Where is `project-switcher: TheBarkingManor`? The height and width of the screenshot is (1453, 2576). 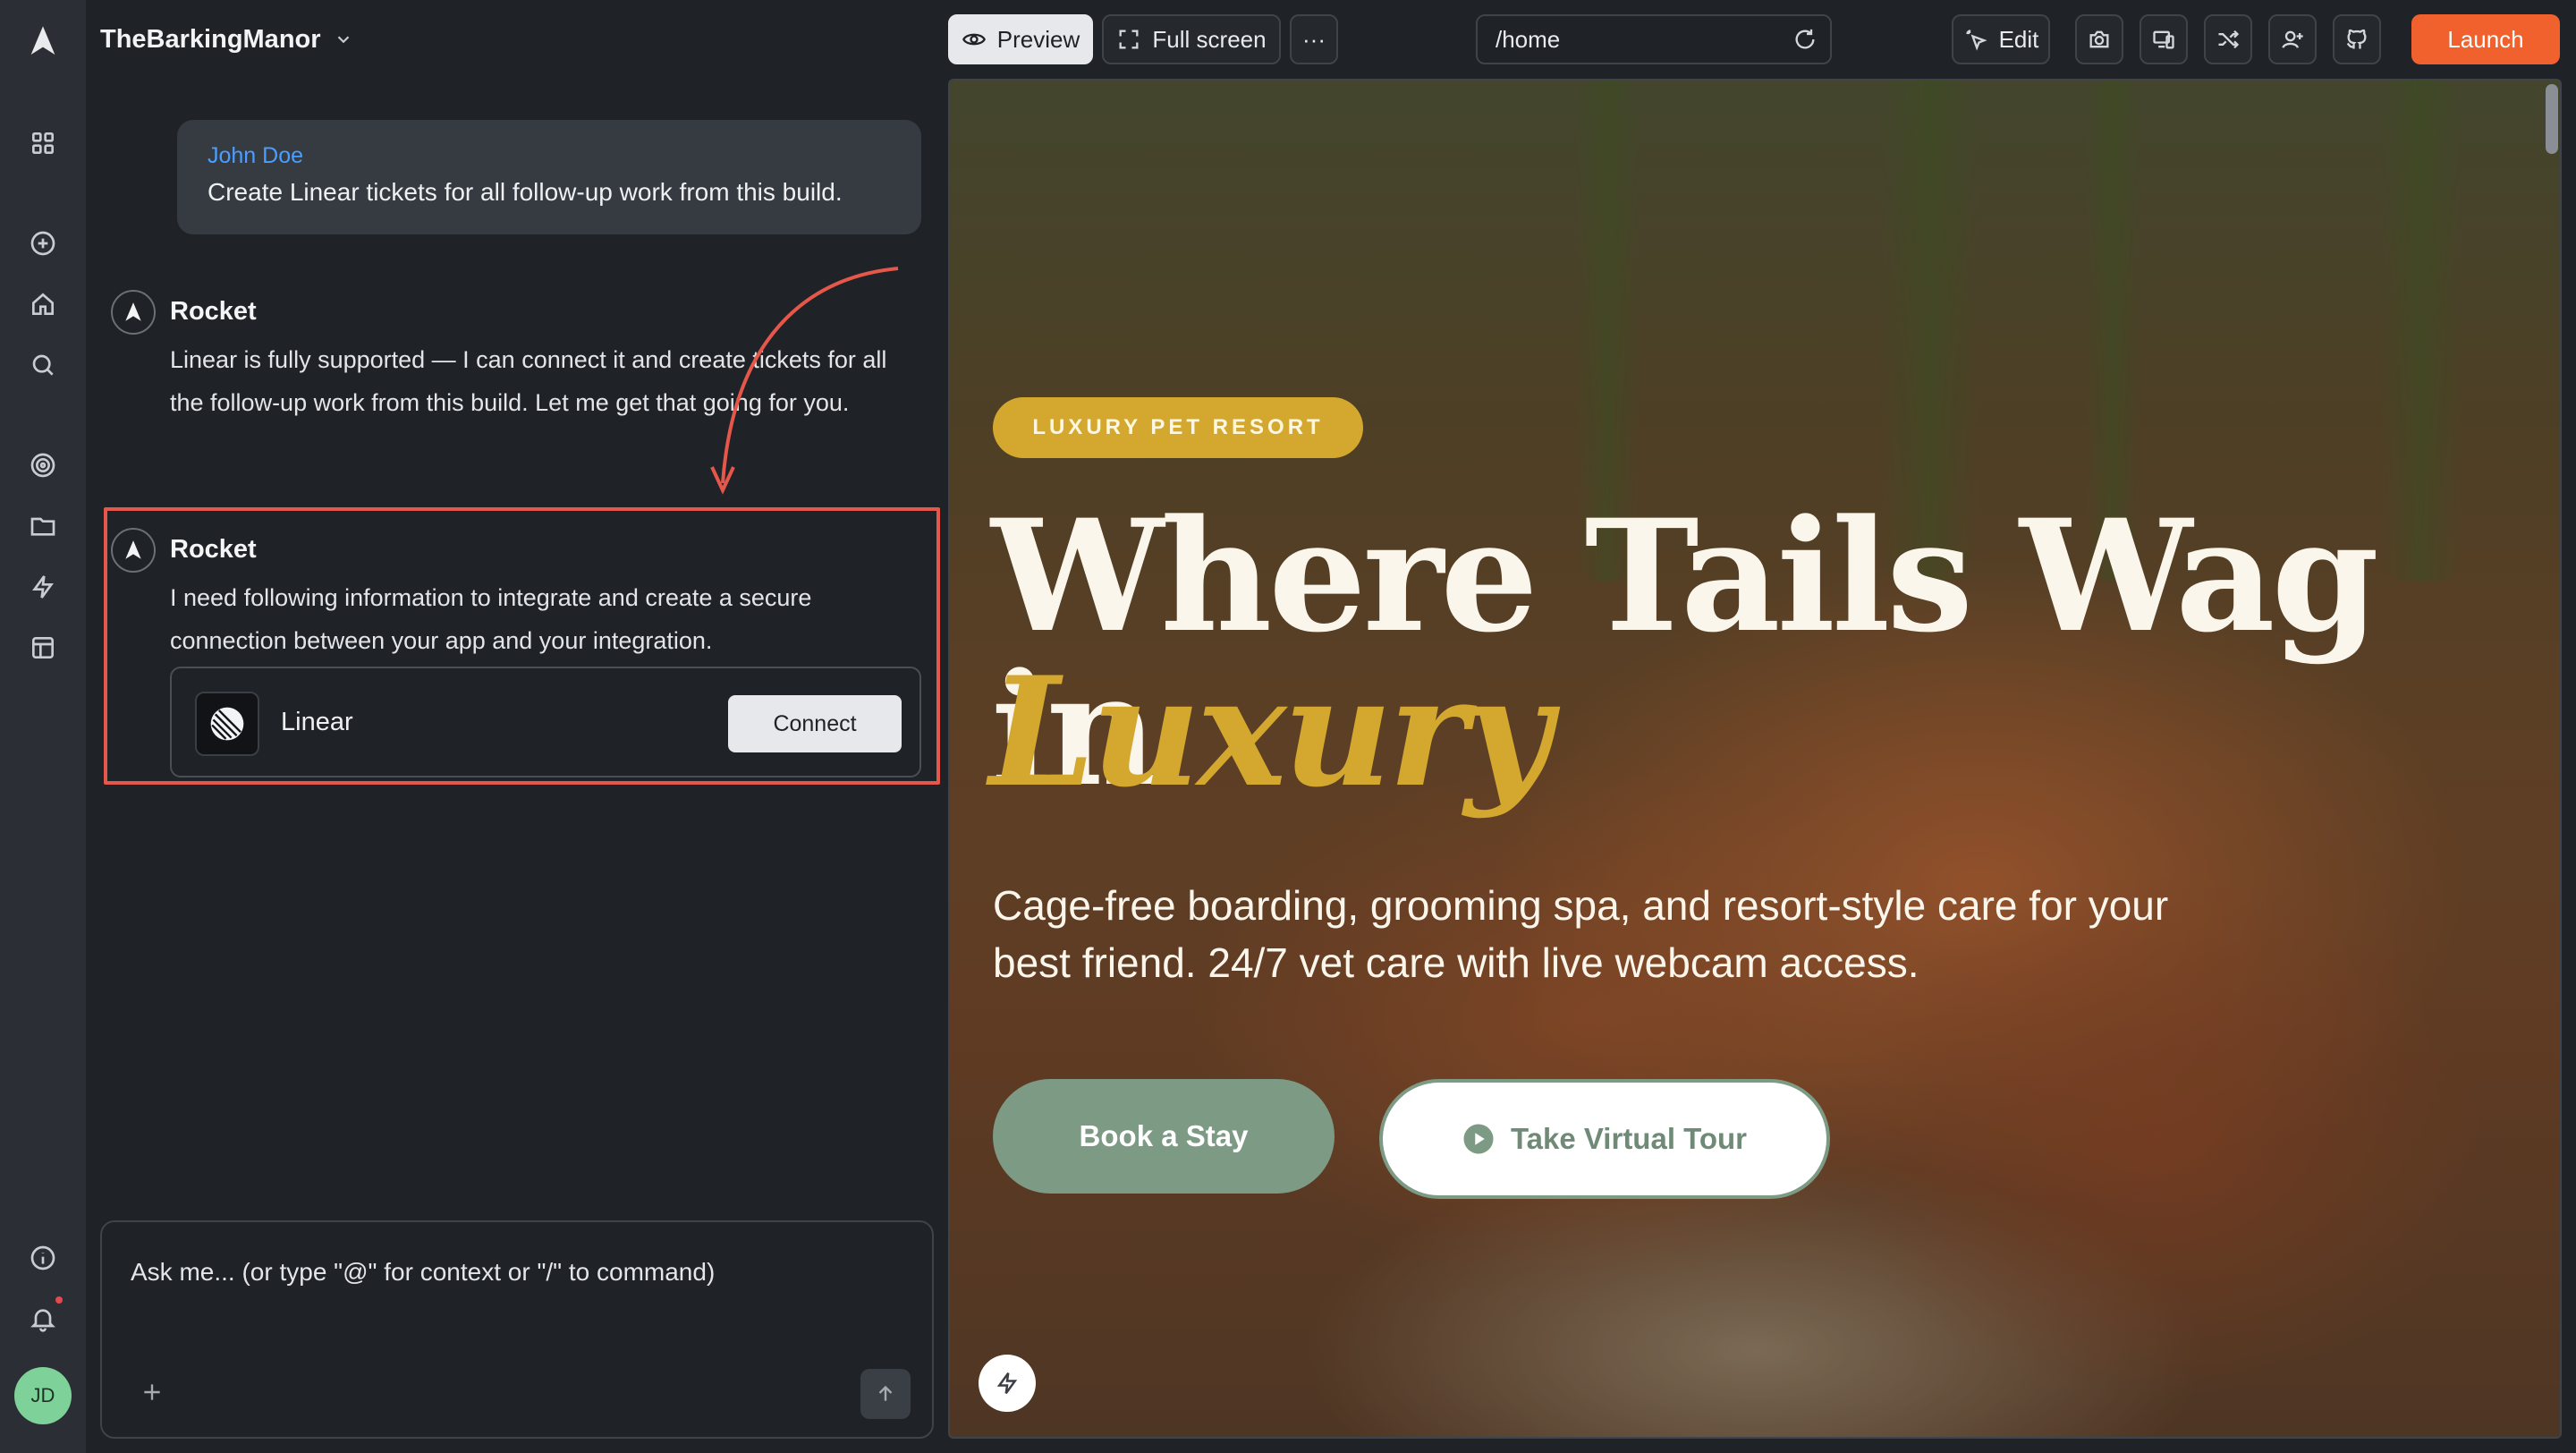 project-switcher: TheBarkingManor is located at coordinates (226, 39).